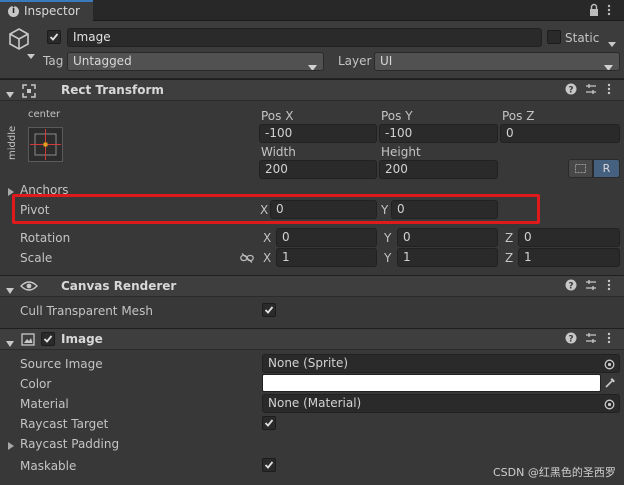 The image size is (624, 485). I want to click on material-label: Material, so click(44, 404).